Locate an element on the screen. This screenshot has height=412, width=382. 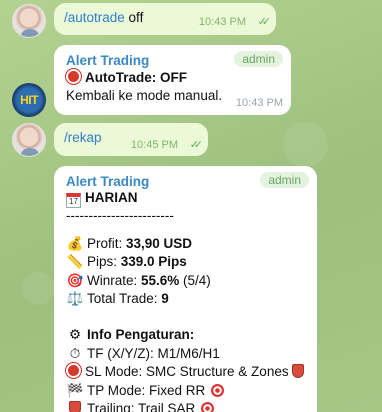
message-autotrade: /autotrade off 10:43 PM ✓✓ is located at coordinates (165, 19).